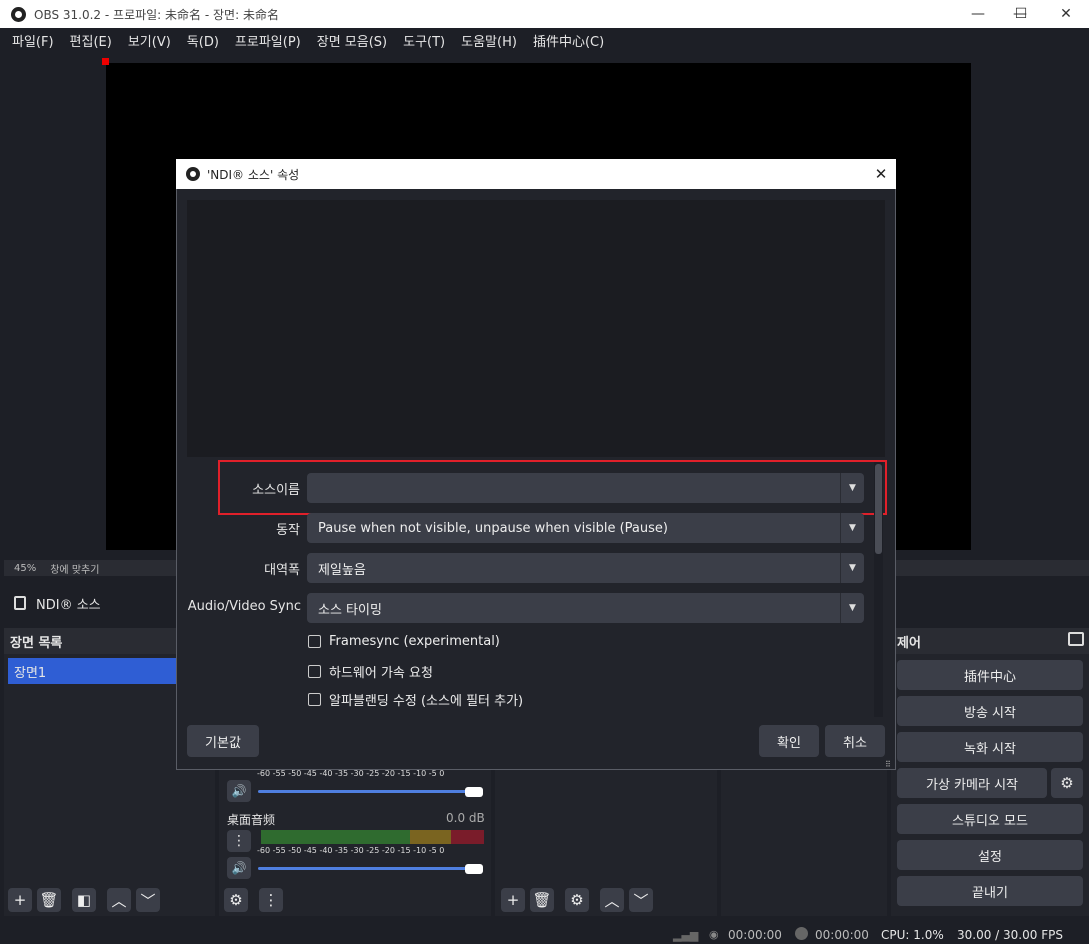  Describe the element at coordinates (474, 869) in the screenshot. I see `volume-slider-2-knob` at that location.